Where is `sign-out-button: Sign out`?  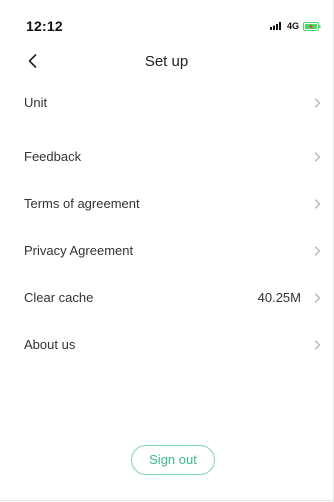 sign-out-button: Sign out is located at coordinates (173, 460).